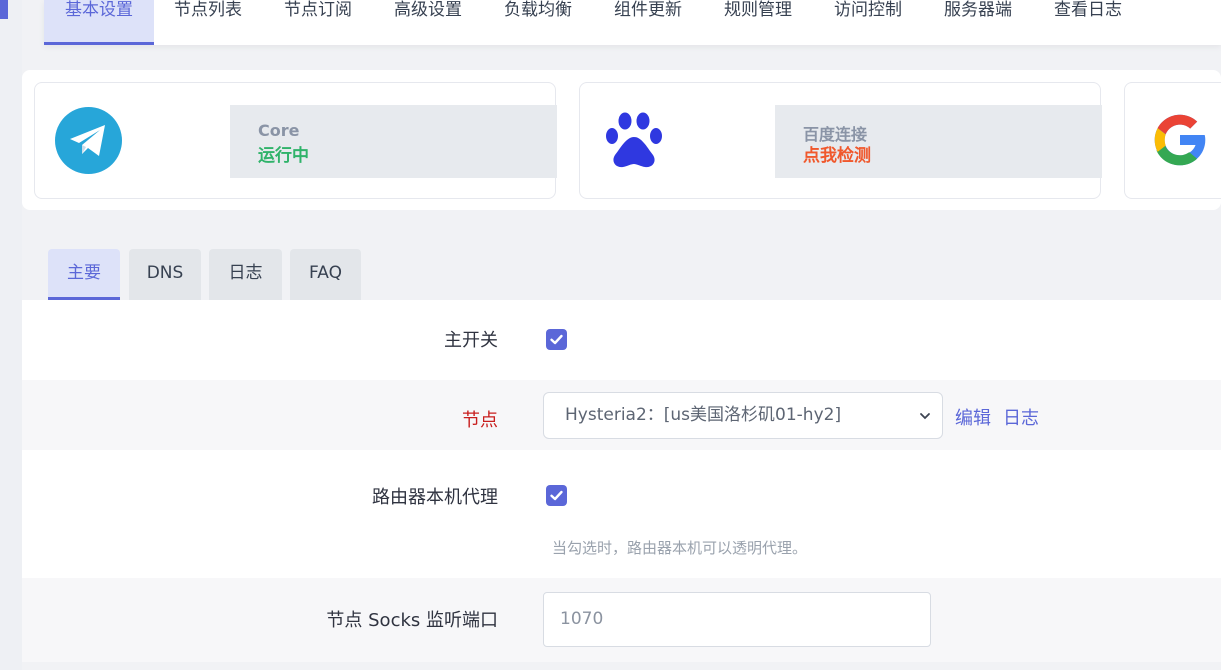 The height and width of the screenshot is (670, 1221). I want to click on nav-tab-subscription: 节点订阅, so click(318, 22).